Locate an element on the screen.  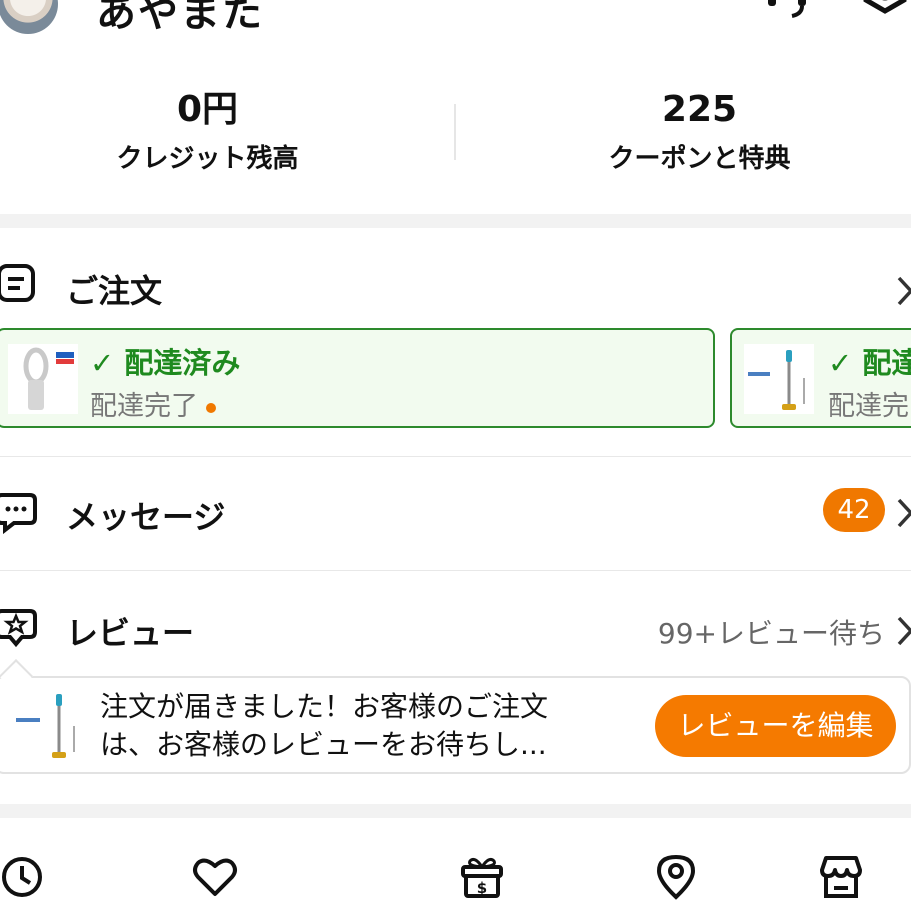
stats-divider is located at coordinates (455, 132).